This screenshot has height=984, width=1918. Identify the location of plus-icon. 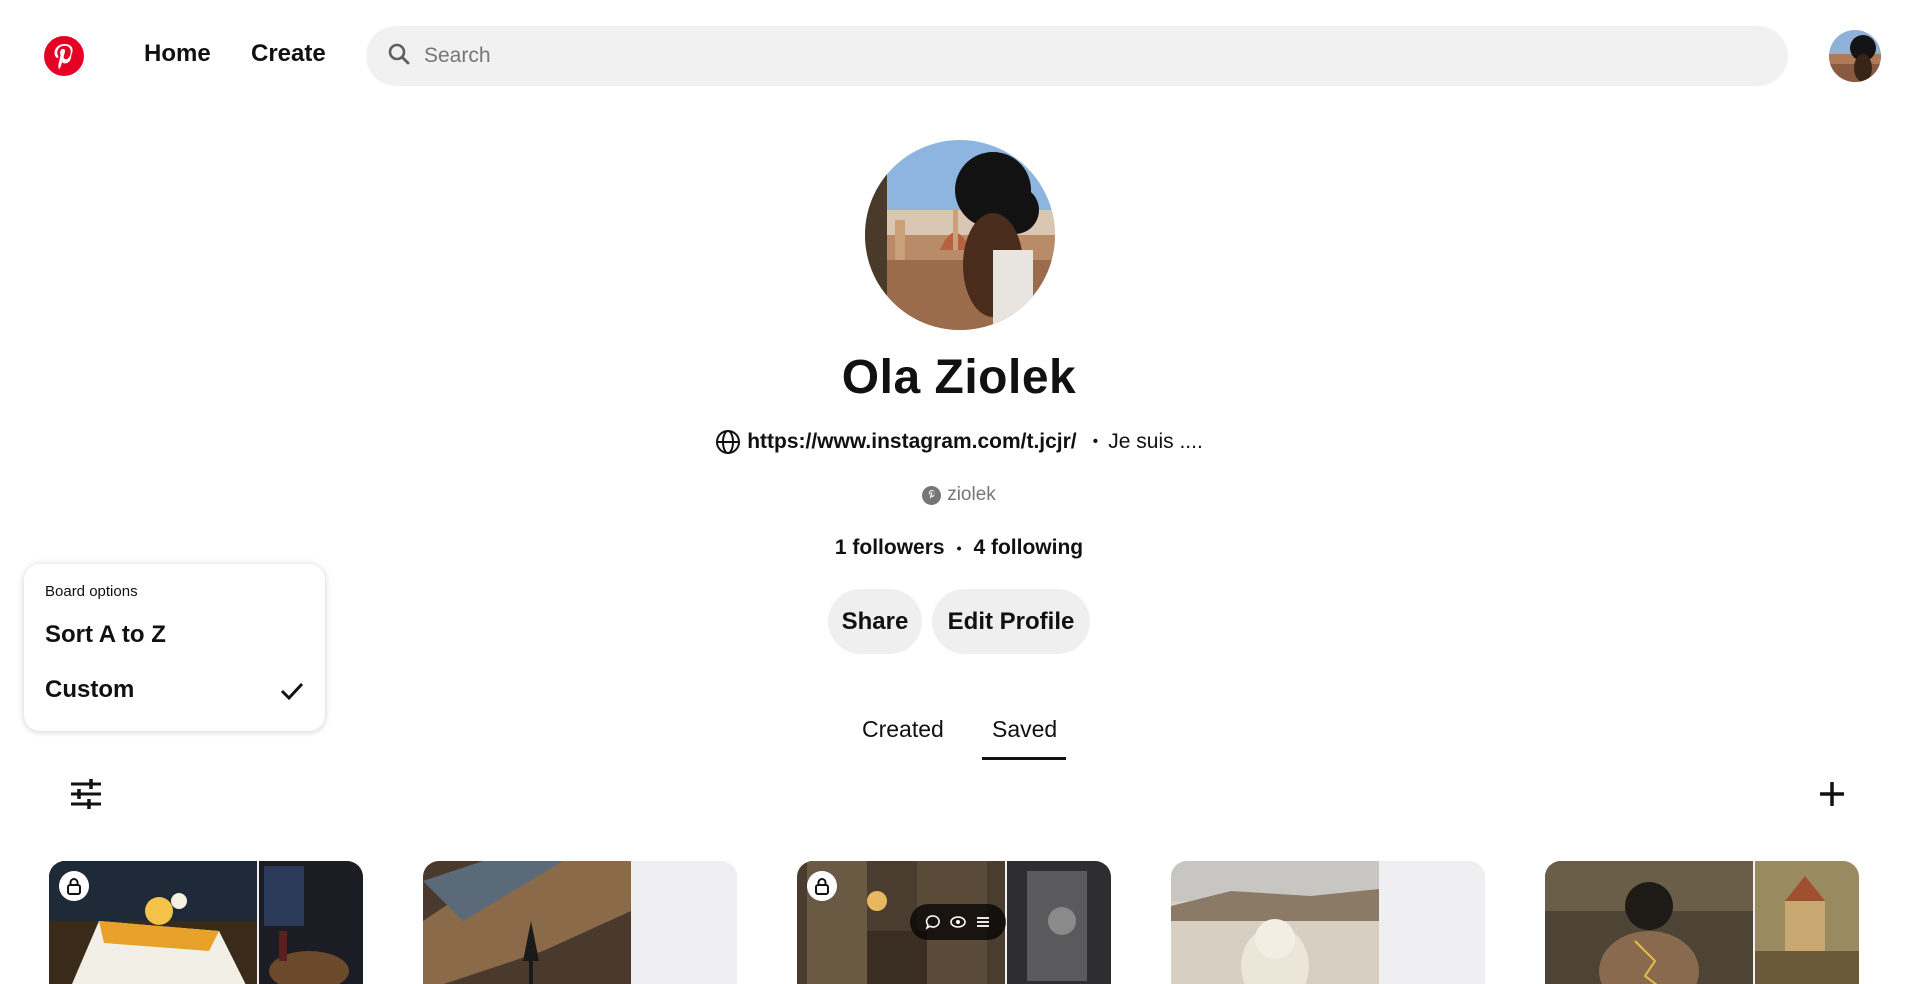
(1832, 796).